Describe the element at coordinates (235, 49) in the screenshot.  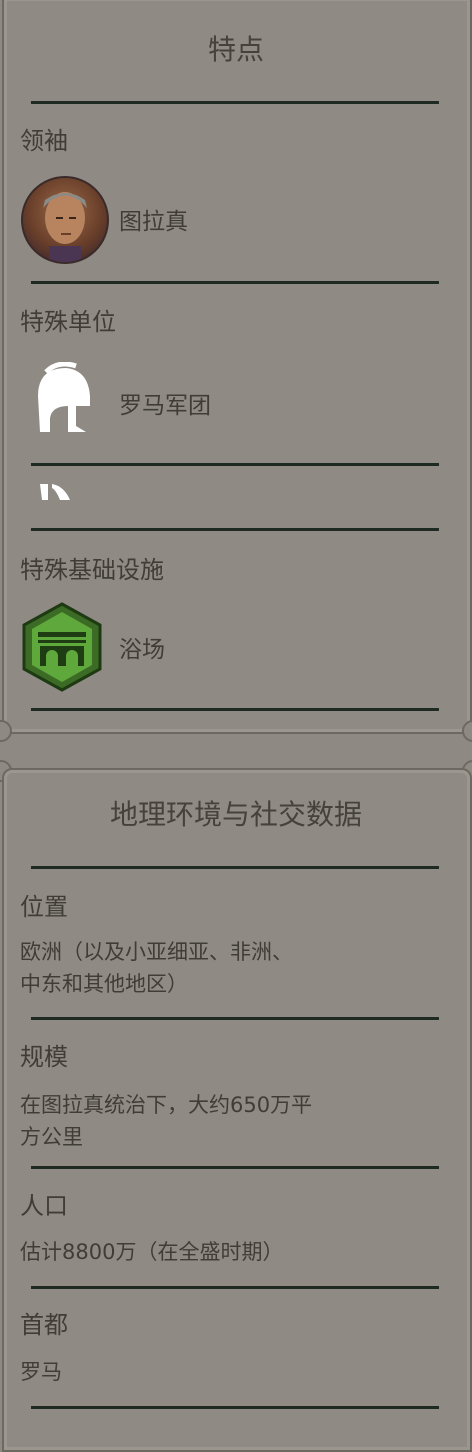
I see `traits-title: 特点` at that location.